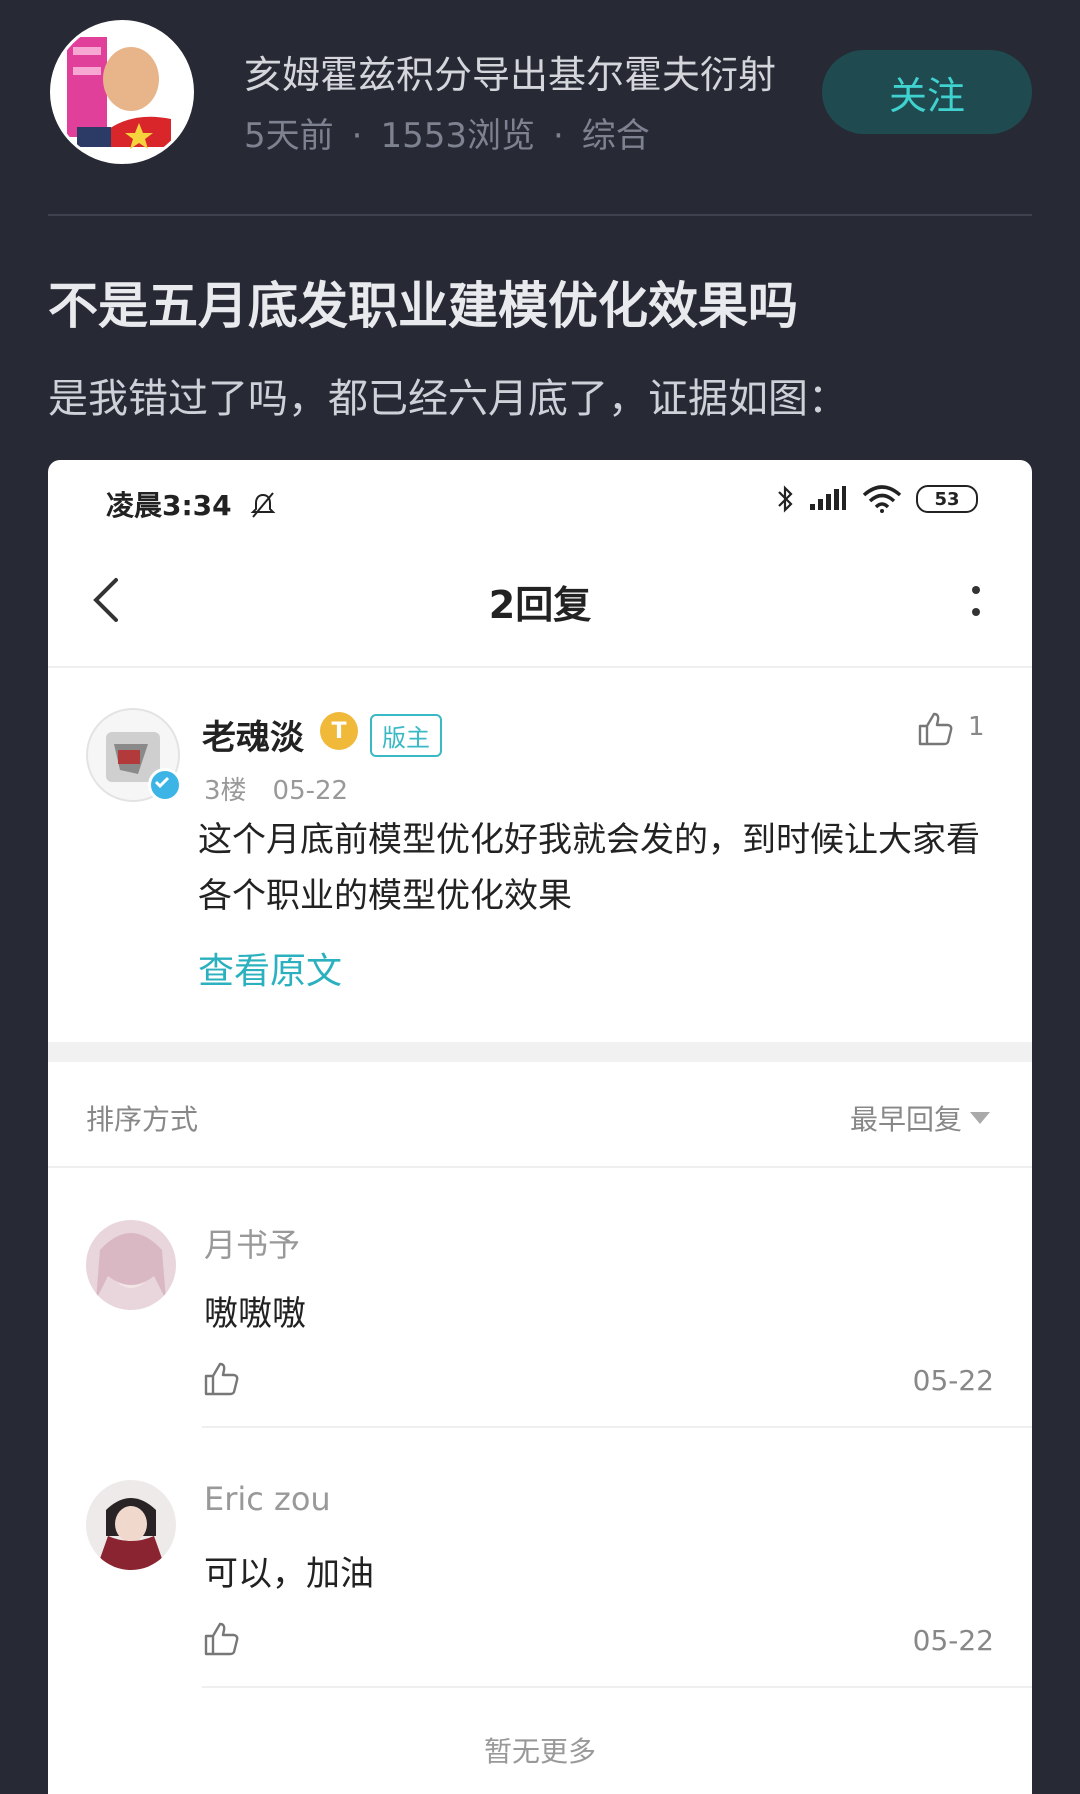  I want to click on op-date: 05-22, so click(310, 791).